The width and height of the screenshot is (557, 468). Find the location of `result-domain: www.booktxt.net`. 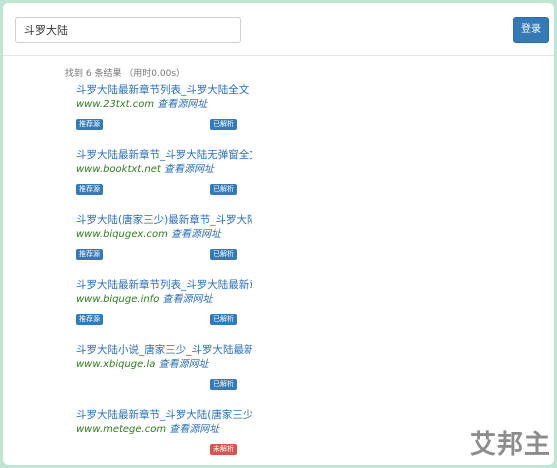

result-domain: www.booktxt.net is located at coordinates (118, 169).